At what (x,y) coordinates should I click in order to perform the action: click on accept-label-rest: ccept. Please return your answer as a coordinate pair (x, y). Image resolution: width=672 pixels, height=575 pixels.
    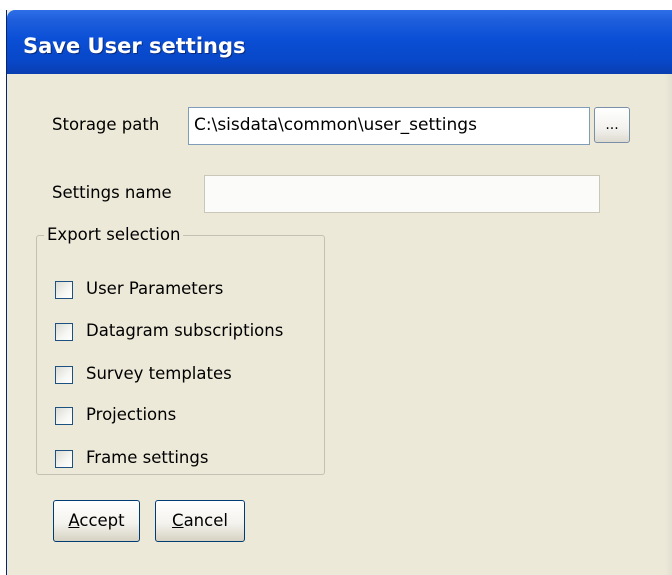
    Looking at the image, I should click on (102, 520).